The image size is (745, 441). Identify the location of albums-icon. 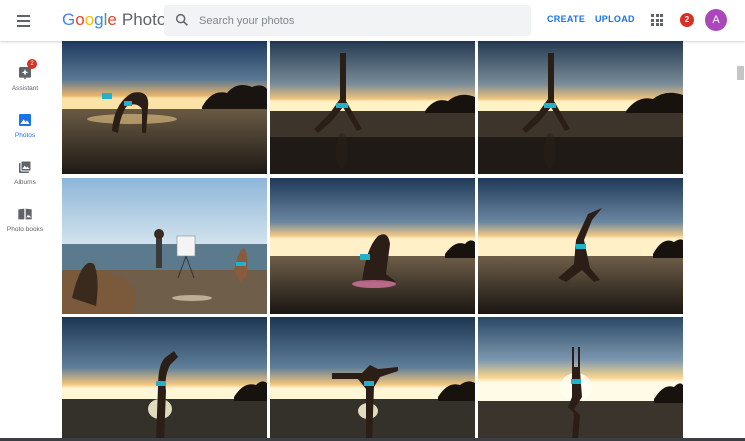
(25, 166).